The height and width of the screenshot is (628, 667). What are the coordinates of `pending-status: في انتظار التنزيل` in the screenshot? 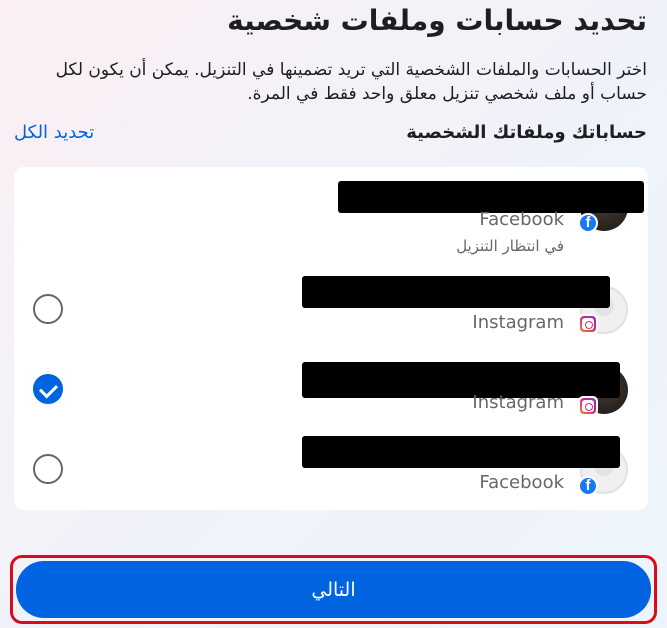 It's located at (510, 246).